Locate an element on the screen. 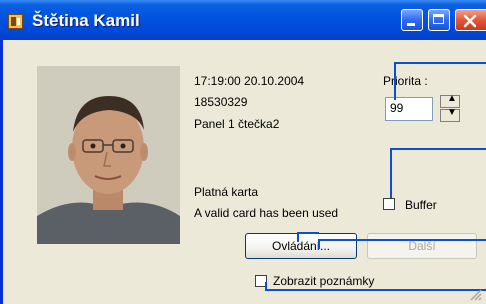 The image size is (486, 304). callout-status-h is located at coordinates (308, 233).